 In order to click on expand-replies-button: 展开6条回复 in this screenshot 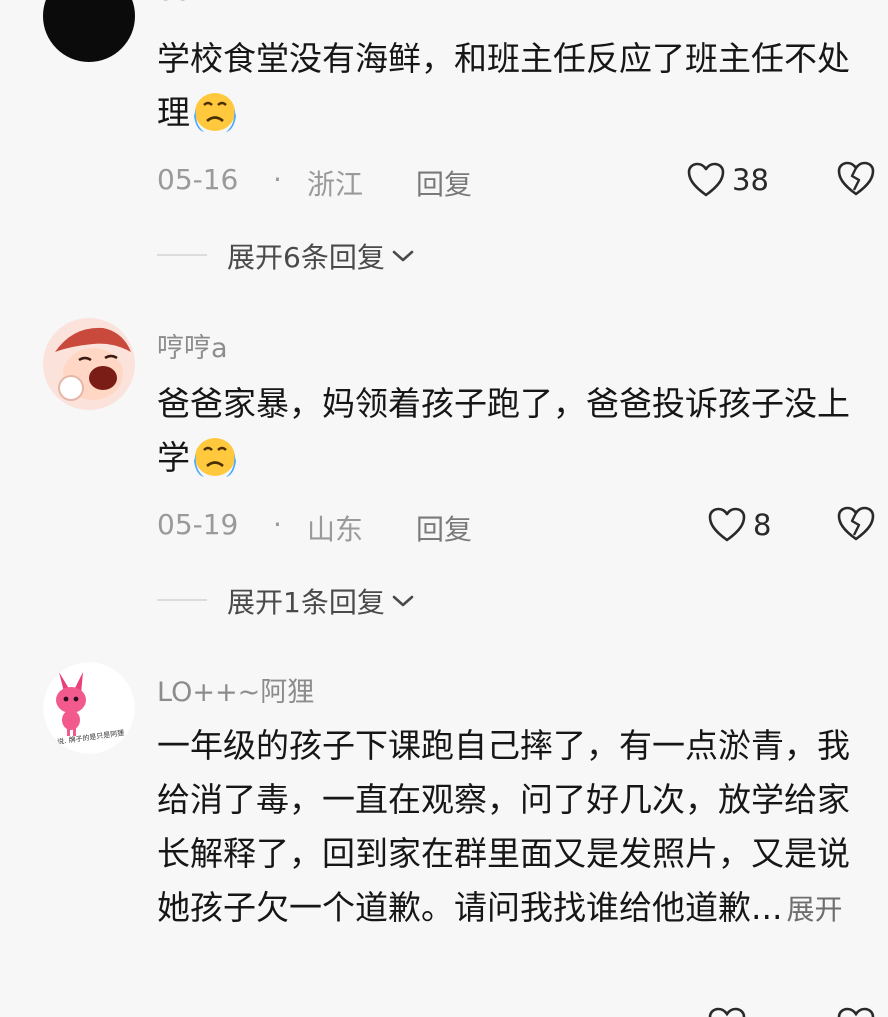, I will do `click(321, 256)`.